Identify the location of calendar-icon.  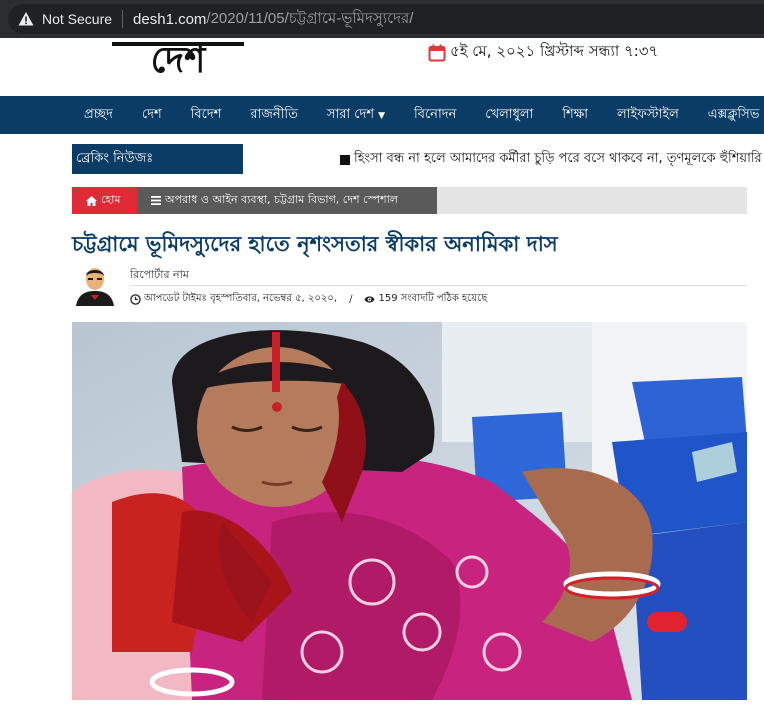
(437, 52).